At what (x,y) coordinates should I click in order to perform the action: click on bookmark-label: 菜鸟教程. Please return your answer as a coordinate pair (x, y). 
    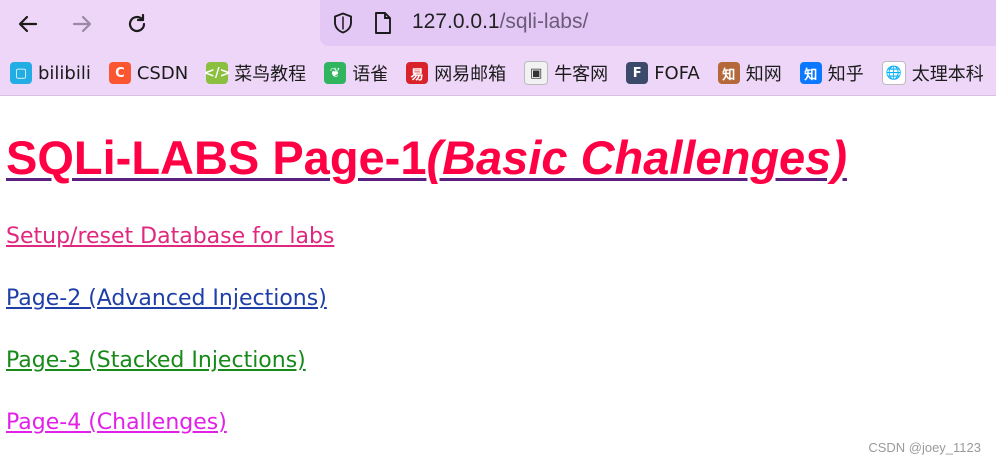
    Looking at the image, I should click on (270, 74).